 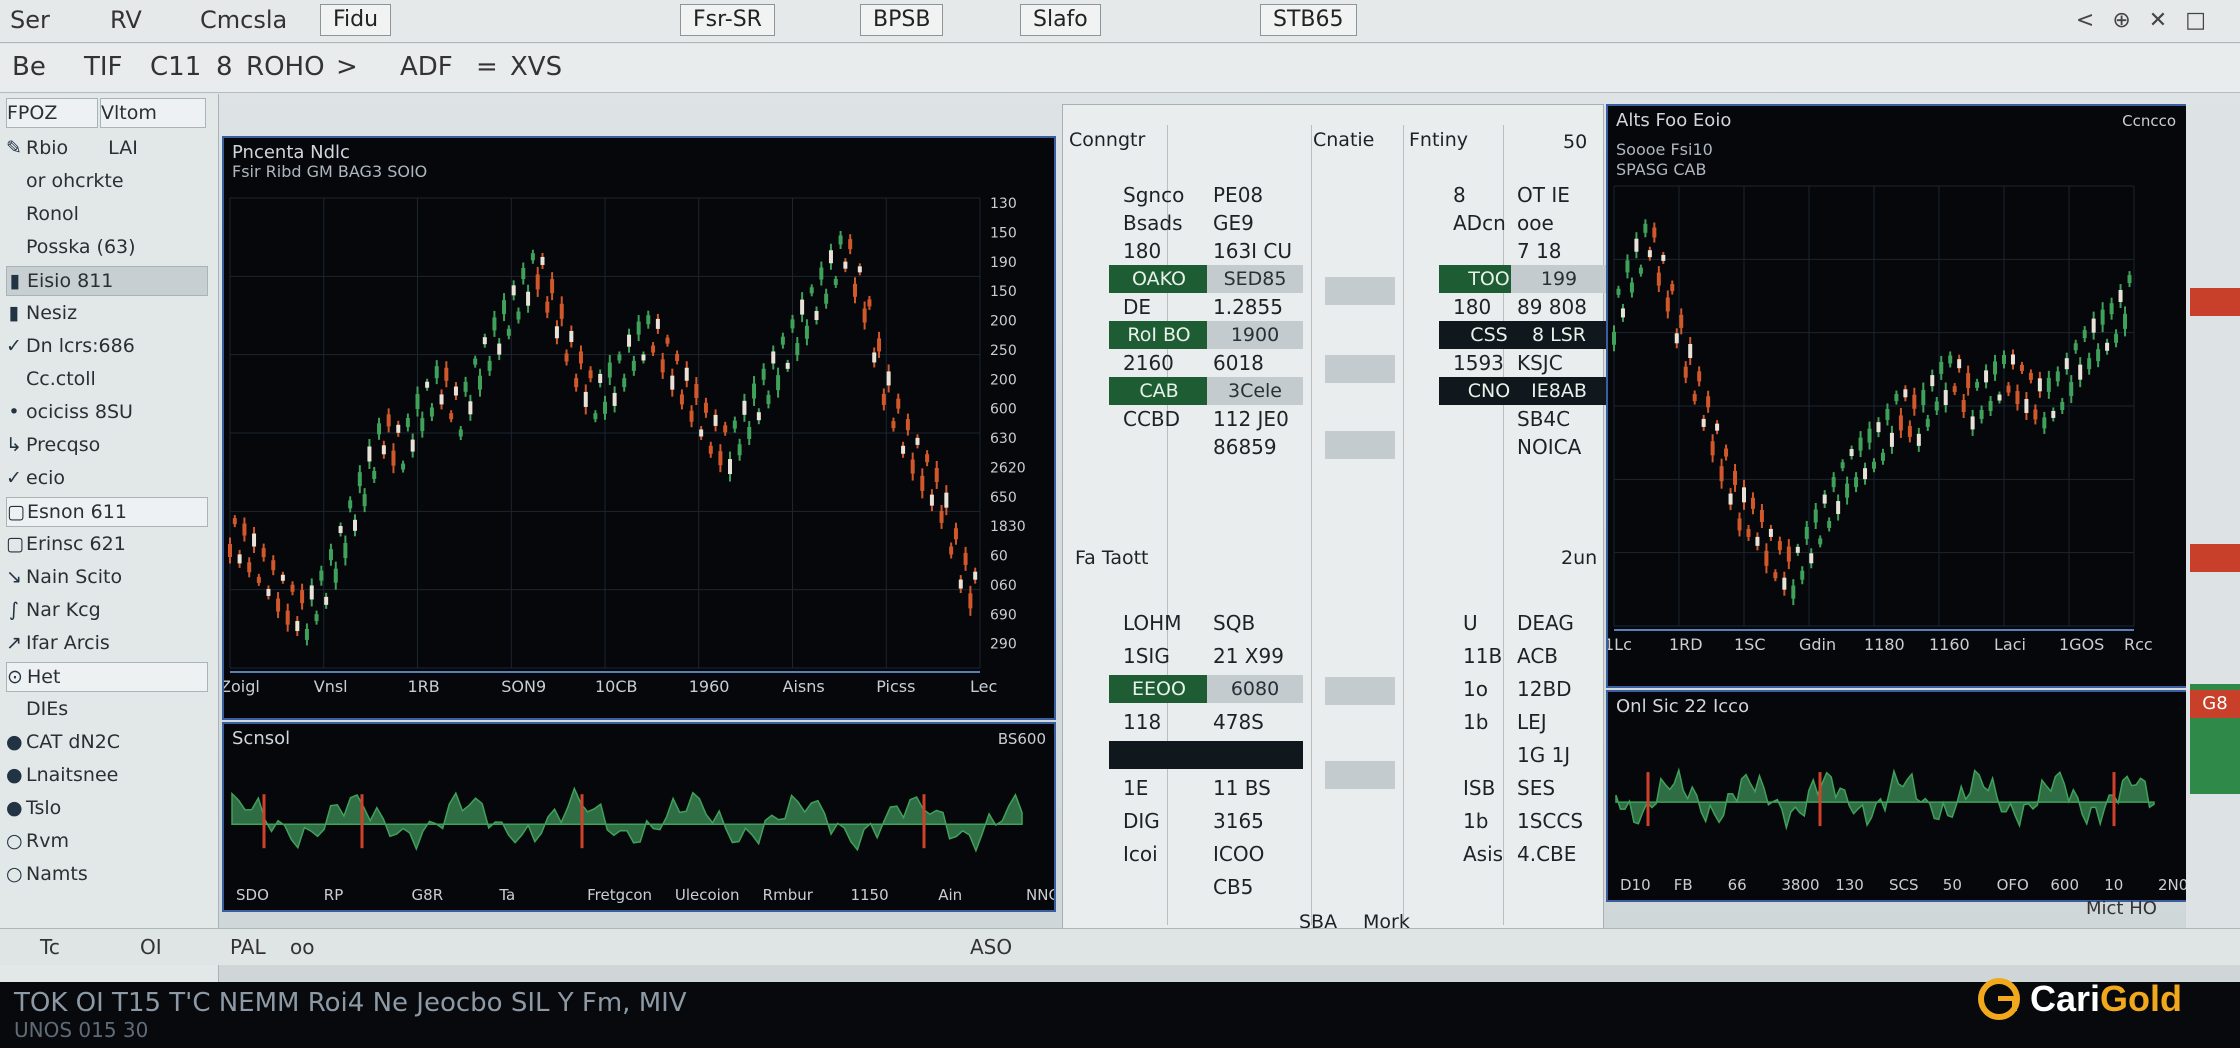 I want to click on sidebar-item: DIEs, so click(x=106, y=709).